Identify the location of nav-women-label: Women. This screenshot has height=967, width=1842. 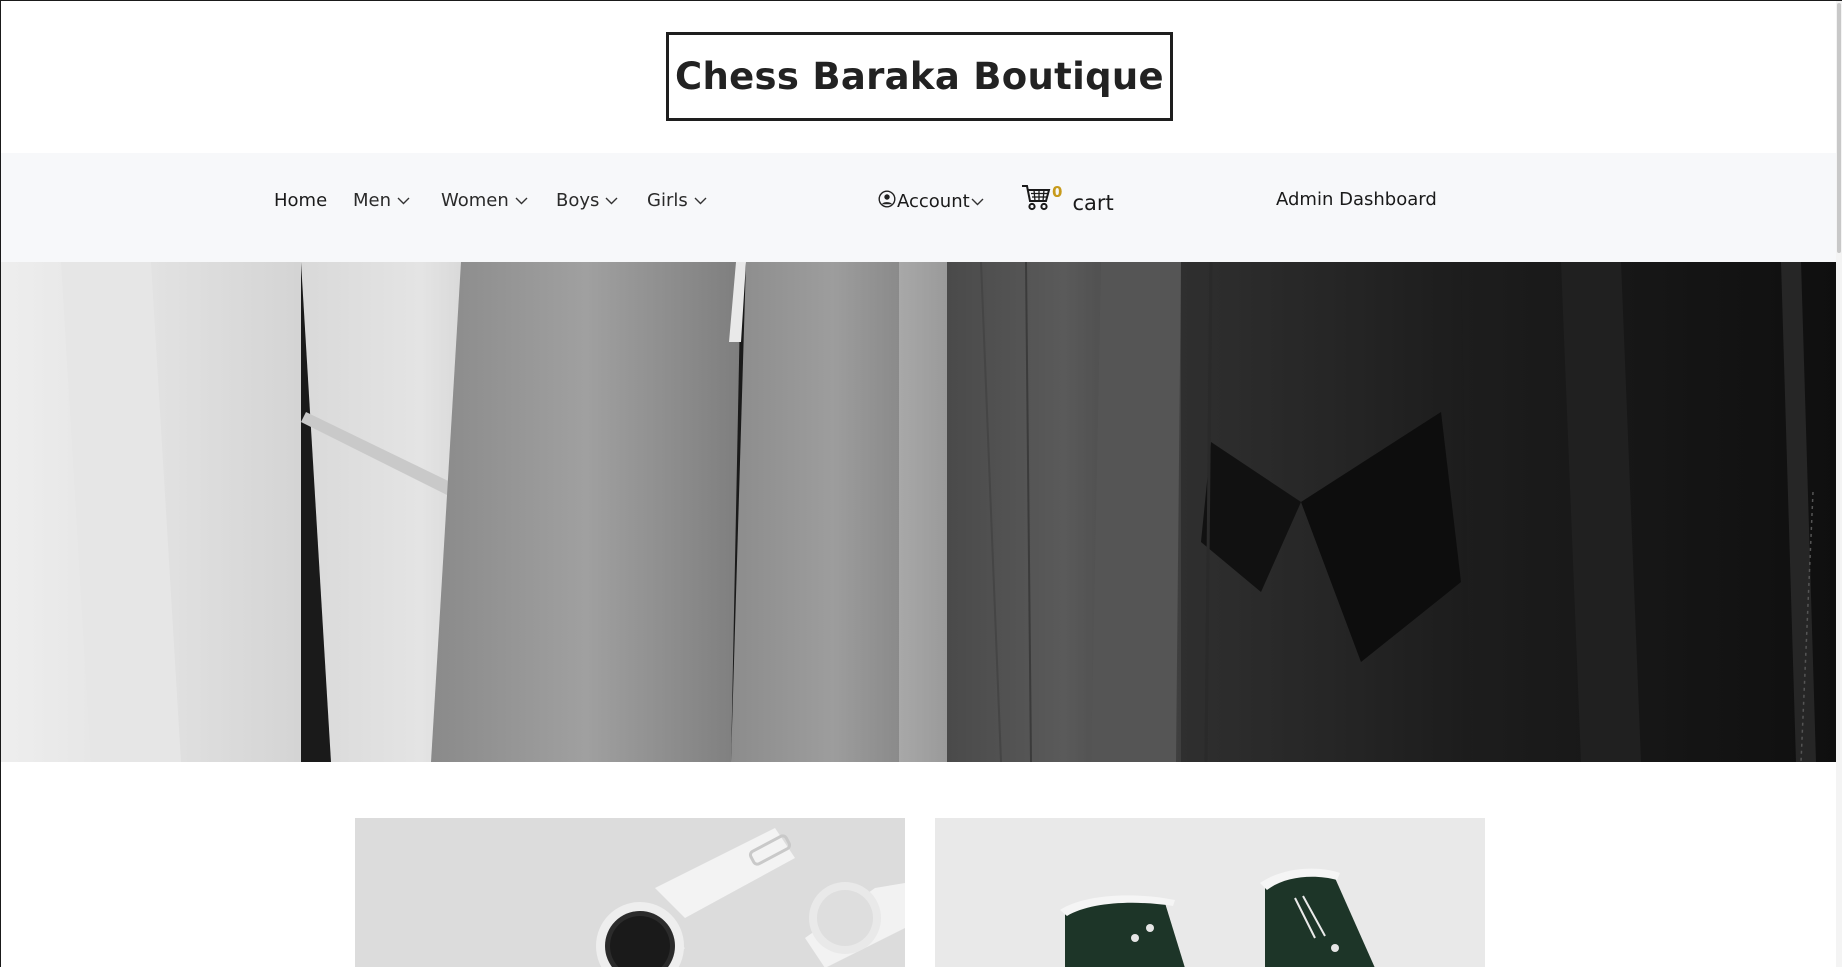
(475, 200).